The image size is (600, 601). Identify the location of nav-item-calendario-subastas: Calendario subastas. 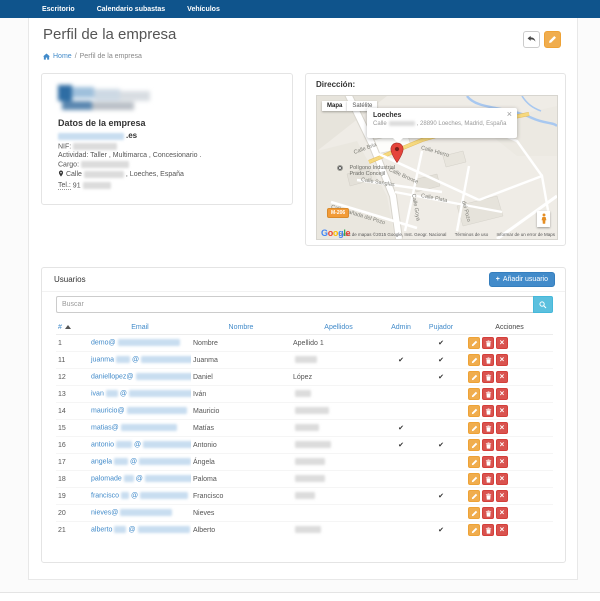
(131, 9).